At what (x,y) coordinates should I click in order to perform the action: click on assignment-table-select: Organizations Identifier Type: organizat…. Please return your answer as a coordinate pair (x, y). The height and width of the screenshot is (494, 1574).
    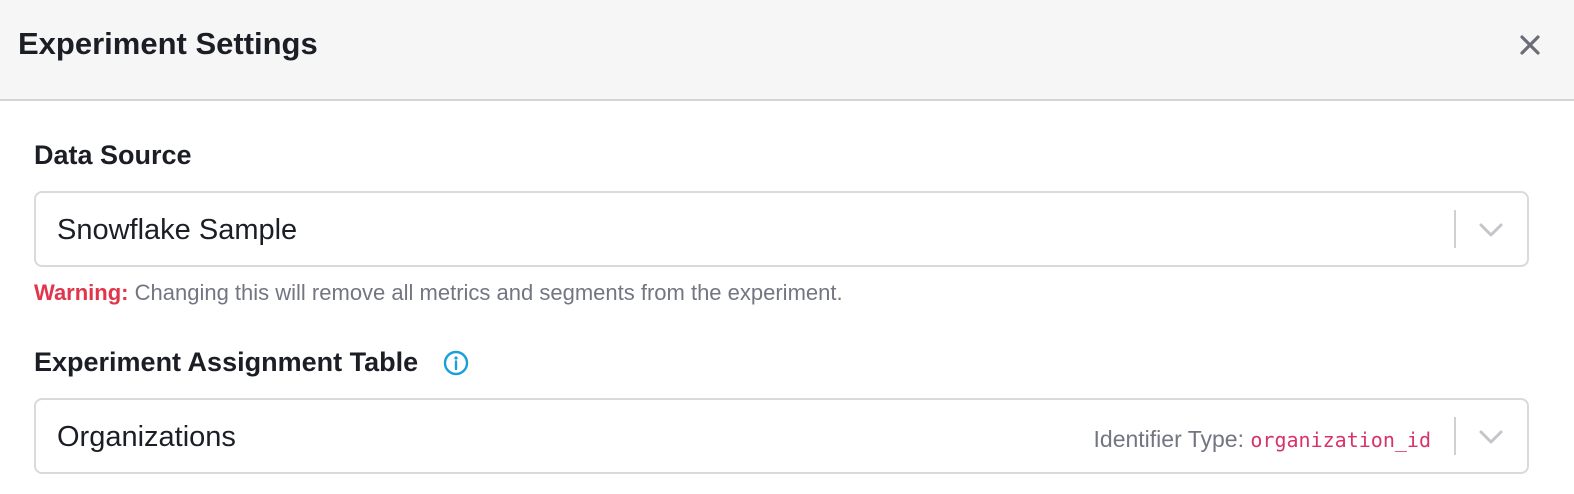
    Looking at the image, I should click on (781, 436).